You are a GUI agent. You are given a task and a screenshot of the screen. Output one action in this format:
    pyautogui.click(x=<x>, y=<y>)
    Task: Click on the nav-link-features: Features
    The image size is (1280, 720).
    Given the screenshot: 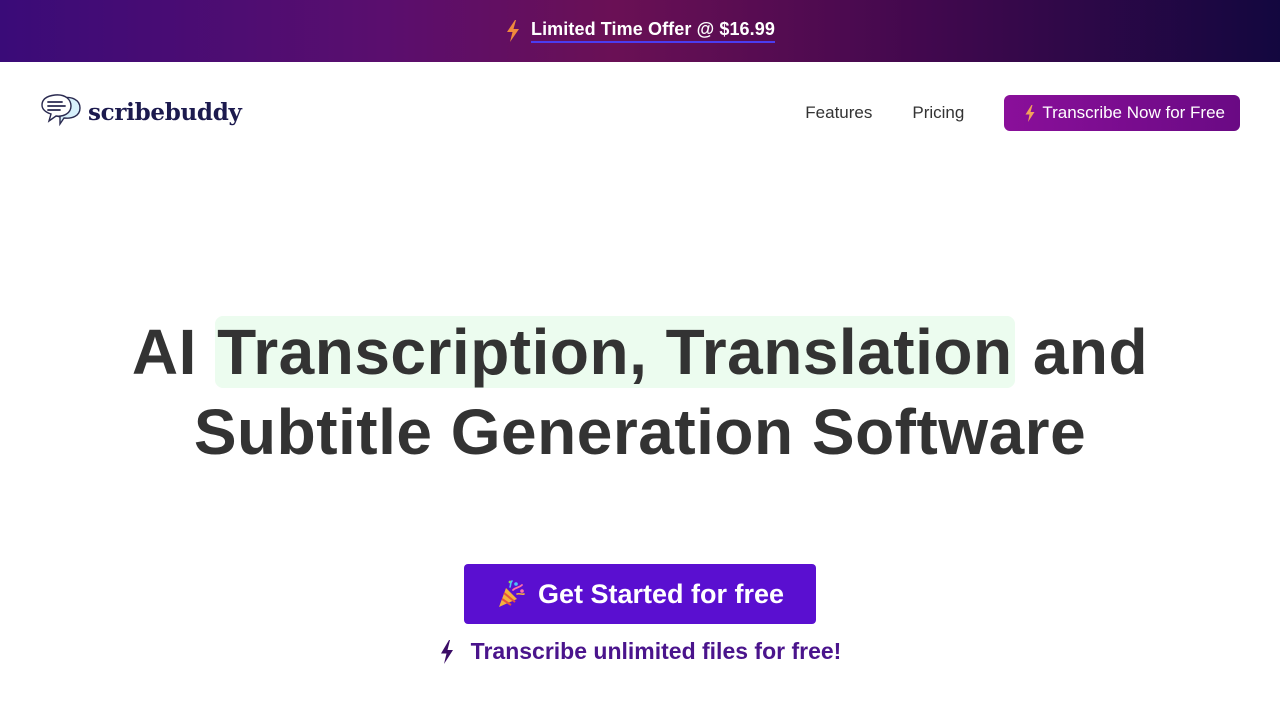 What is the action you would take?
    pyautogui.click(x=838, y=113)
    